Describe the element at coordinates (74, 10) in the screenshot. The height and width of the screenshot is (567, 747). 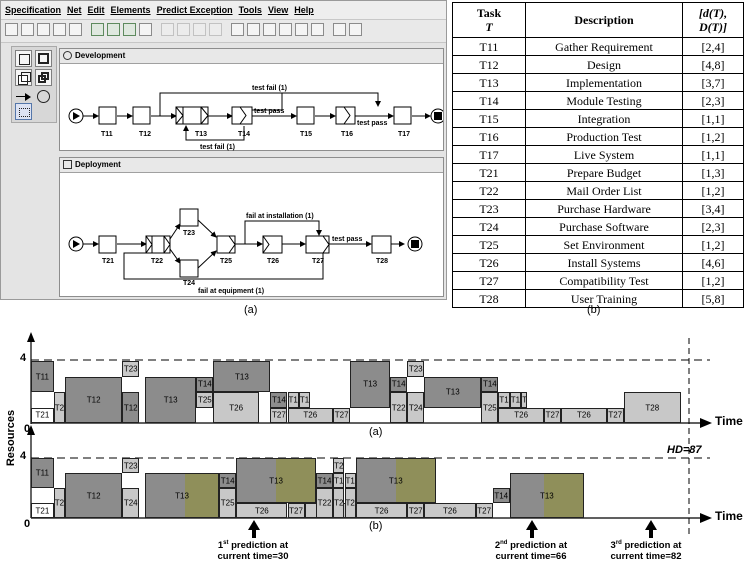
I see `menu-net: Net` at that location.